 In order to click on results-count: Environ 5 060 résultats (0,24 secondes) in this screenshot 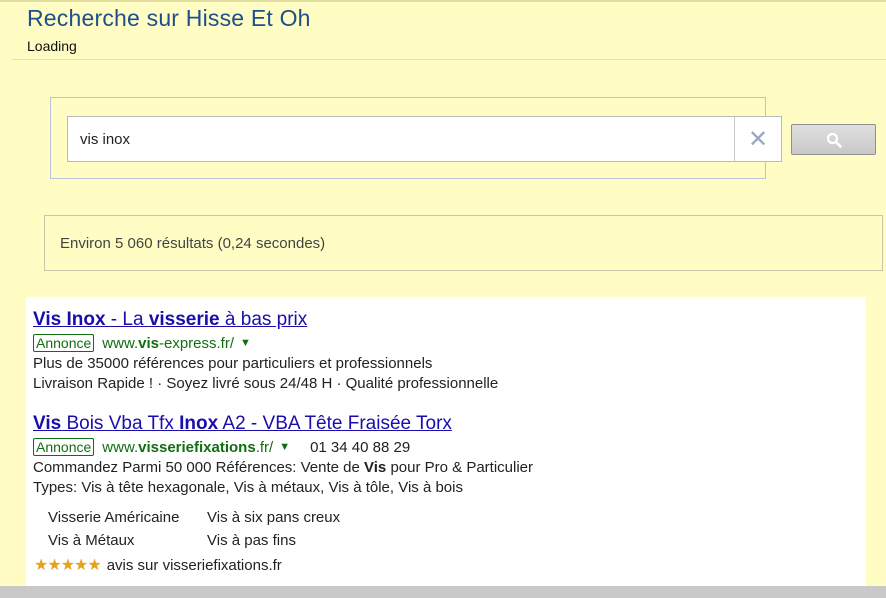, I will do `click(193, 243)`.